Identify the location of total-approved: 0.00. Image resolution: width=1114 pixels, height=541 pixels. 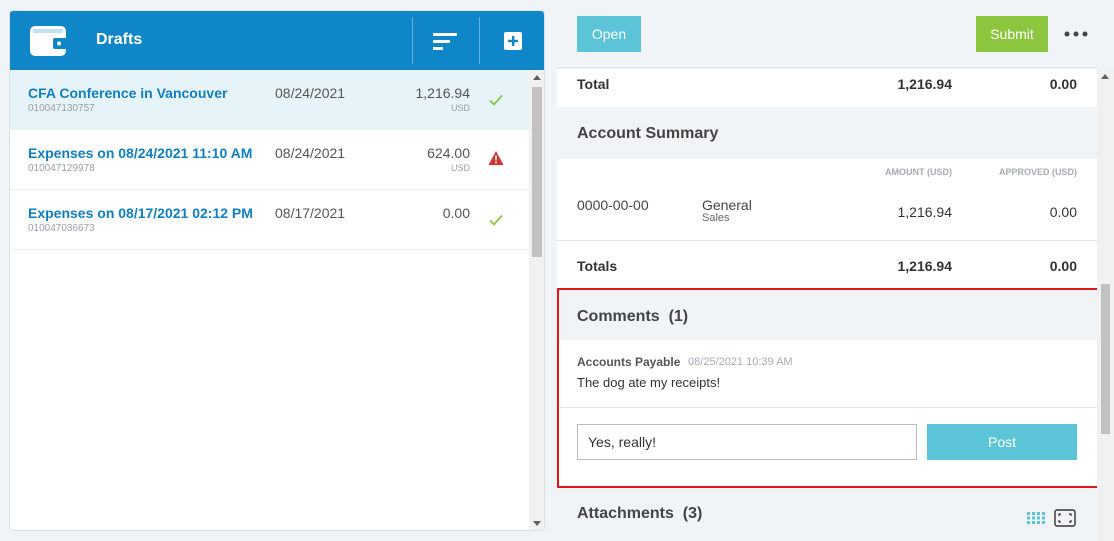
(1063, 84).